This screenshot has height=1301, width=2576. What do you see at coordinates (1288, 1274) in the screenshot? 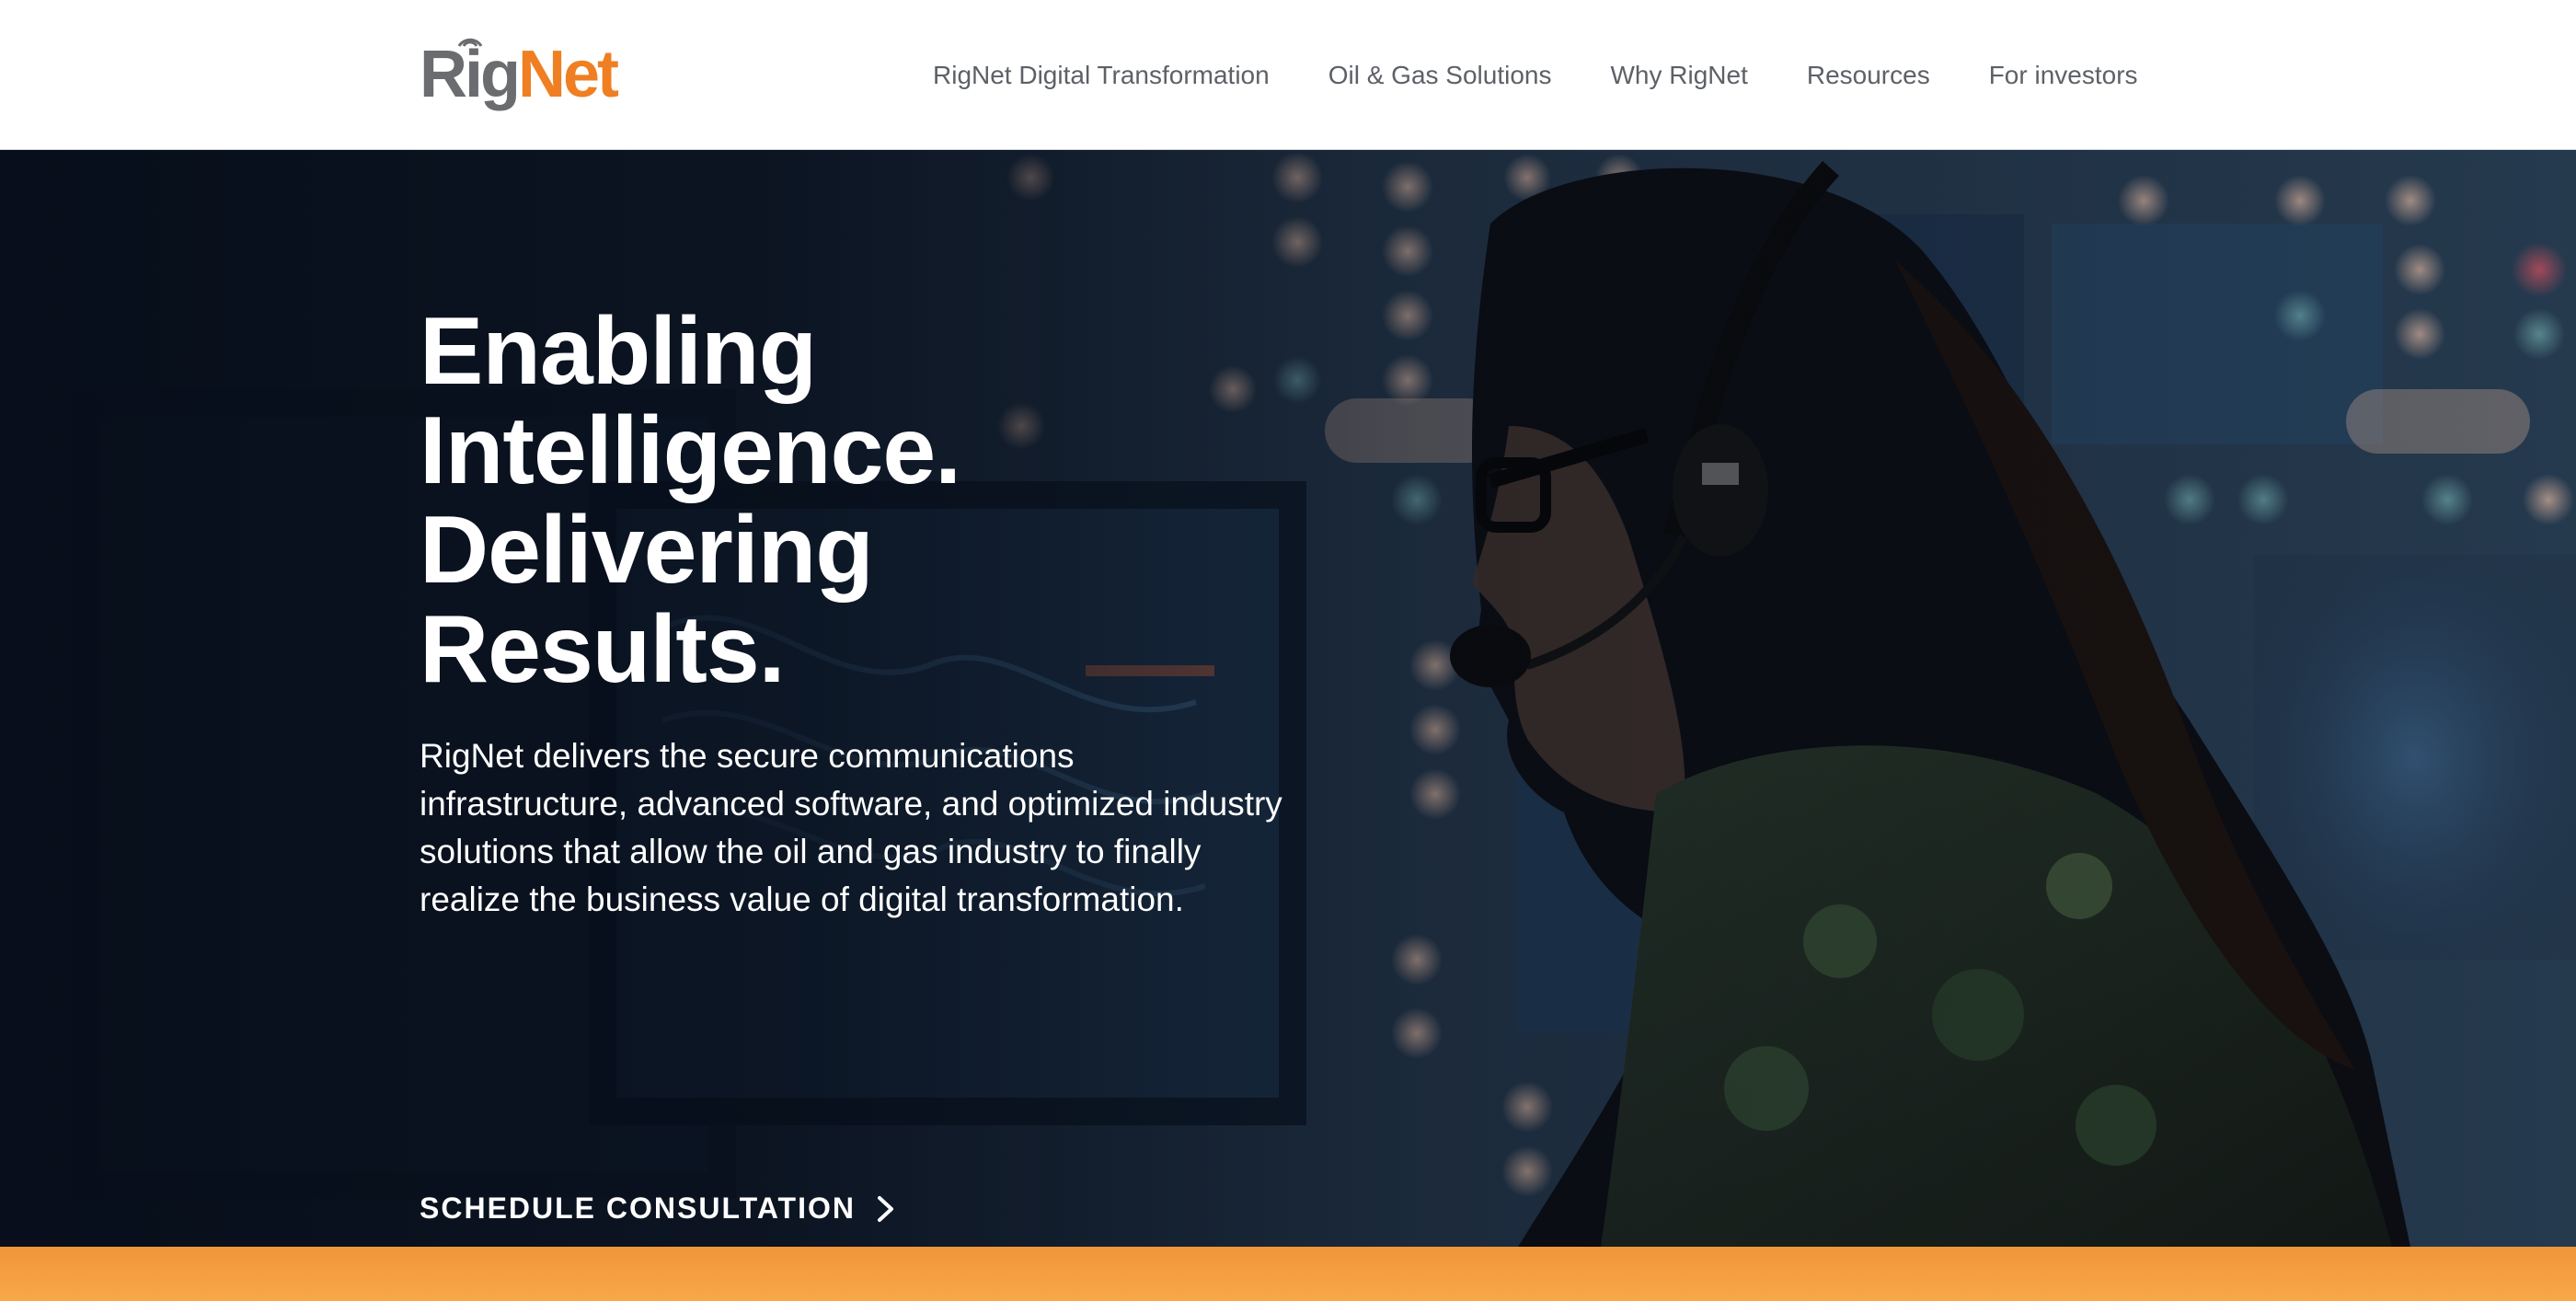
I see `orange-accent-strip` at bounding box center [1288, 1274].